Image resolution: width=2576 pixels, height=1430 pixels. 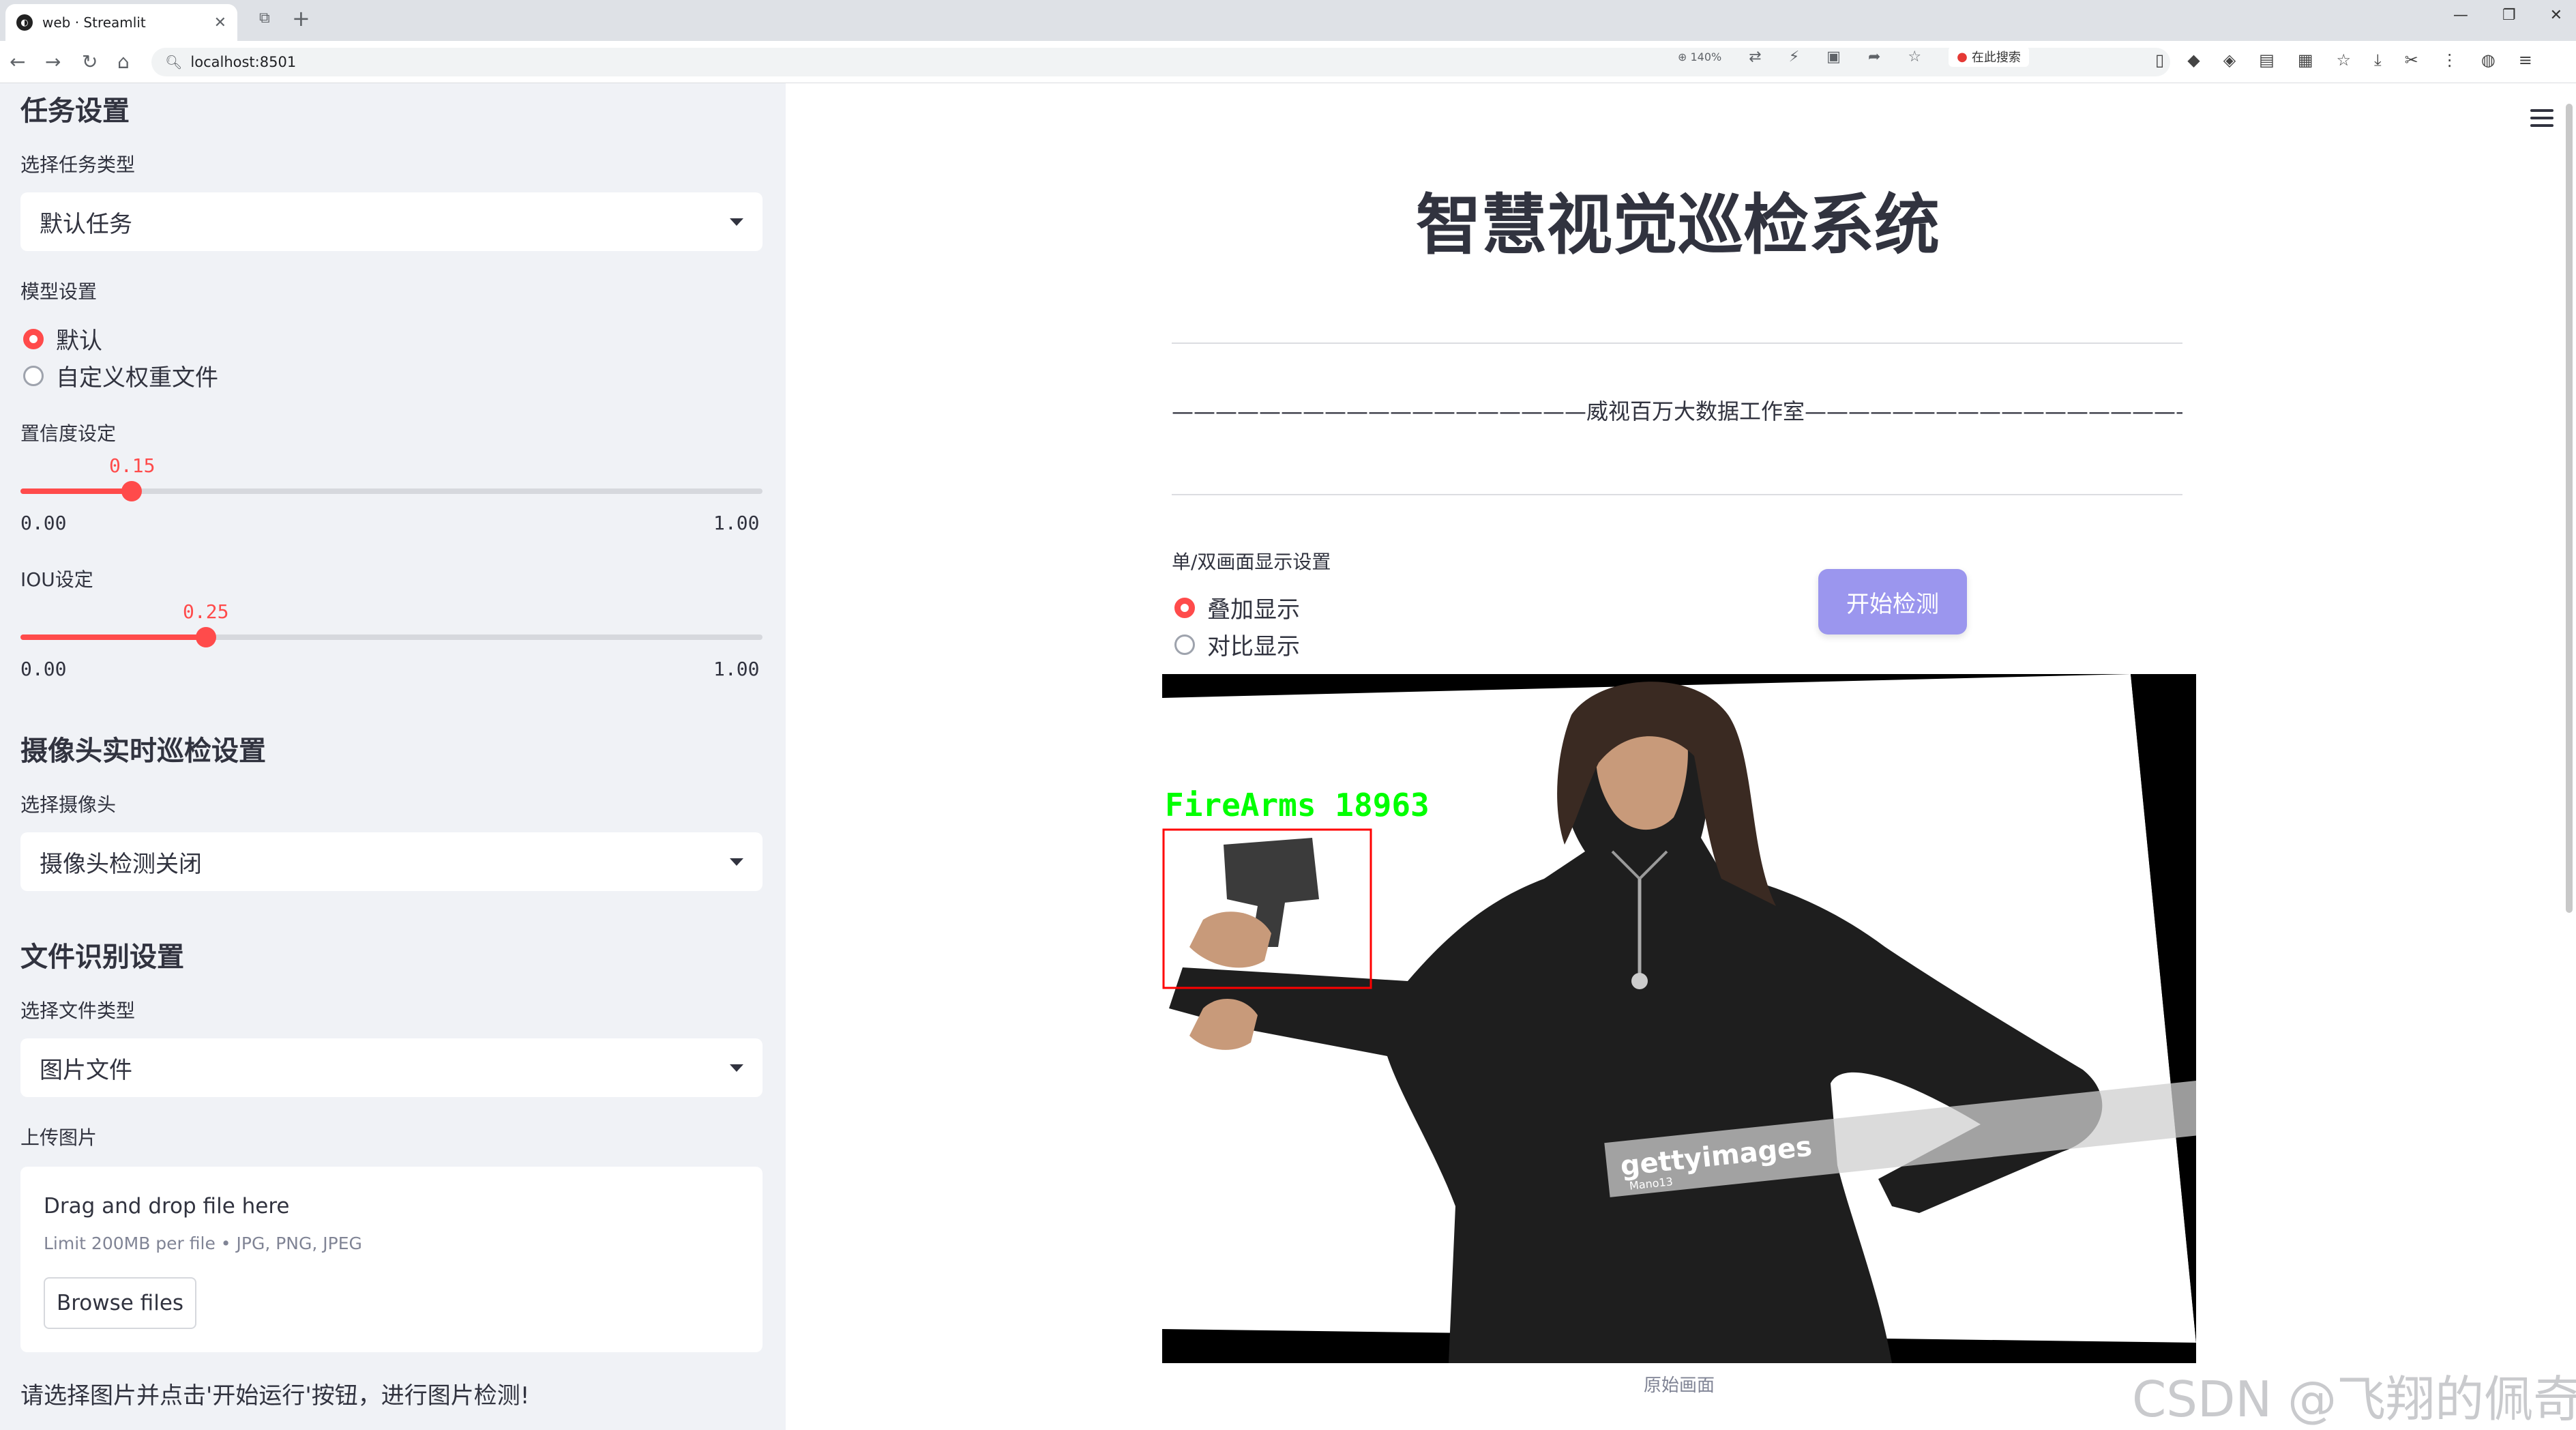 I want to click on browser-tab: ◐ web · Streamlit ✕, so click(x=121, y=23).